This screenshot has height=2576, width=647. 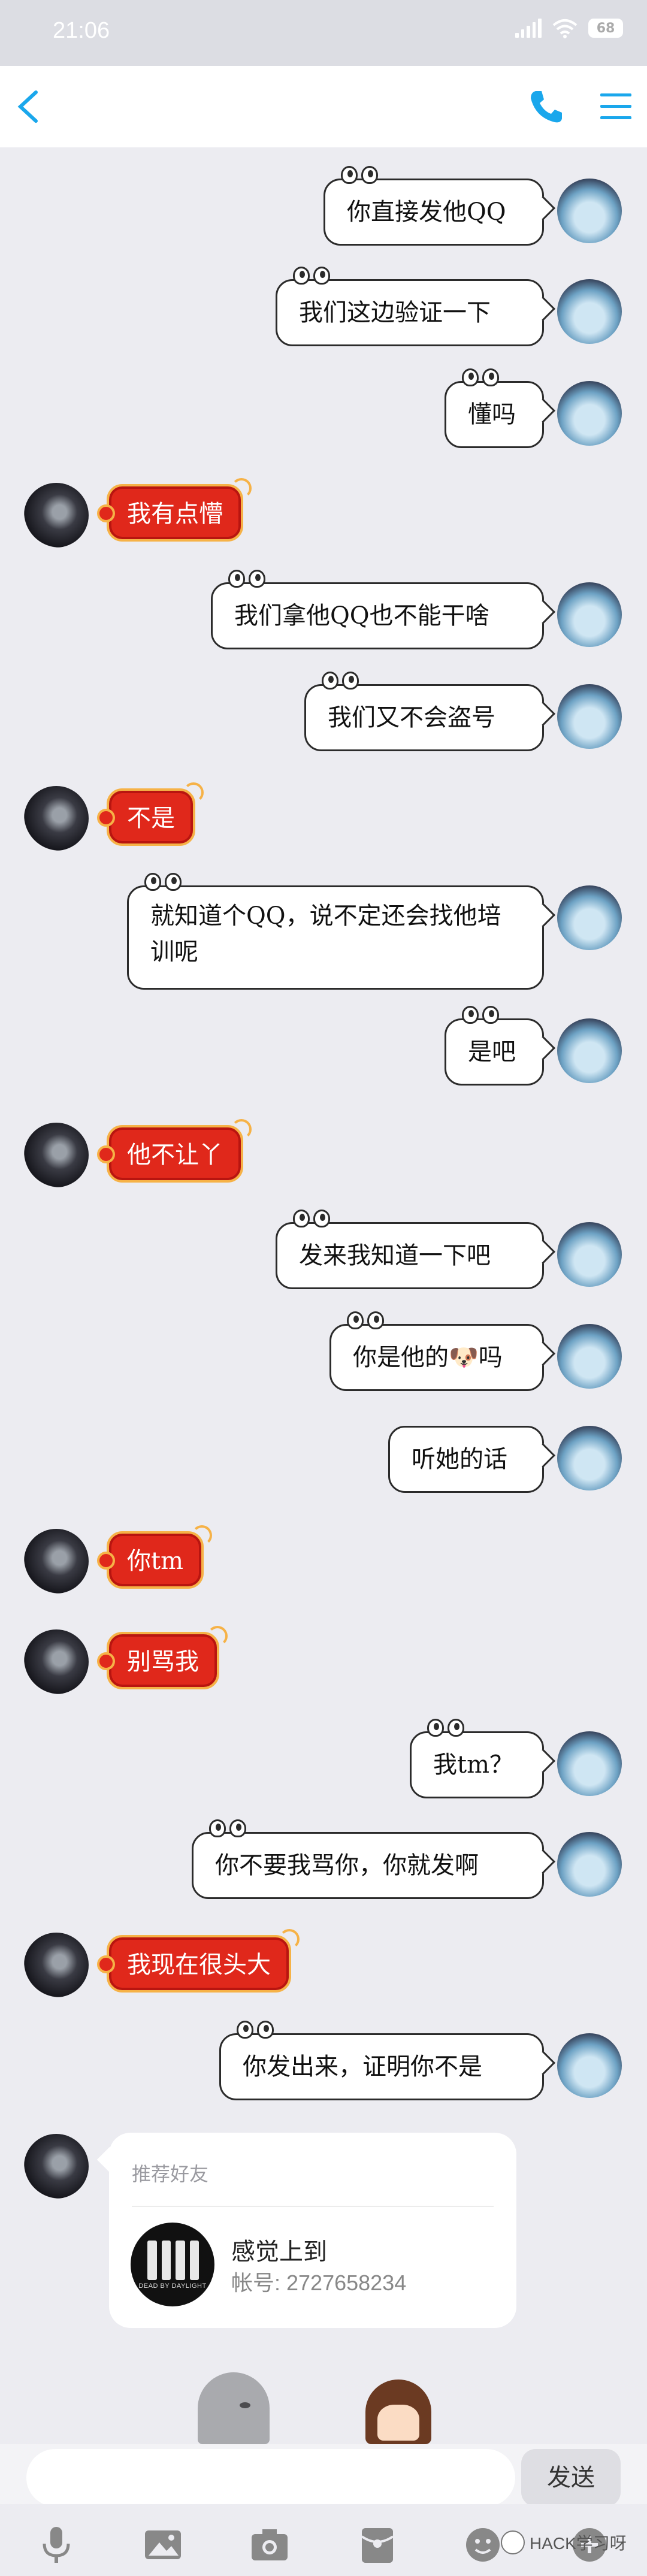 I want to click on message-text: 不是, so click(x=151, y=818).